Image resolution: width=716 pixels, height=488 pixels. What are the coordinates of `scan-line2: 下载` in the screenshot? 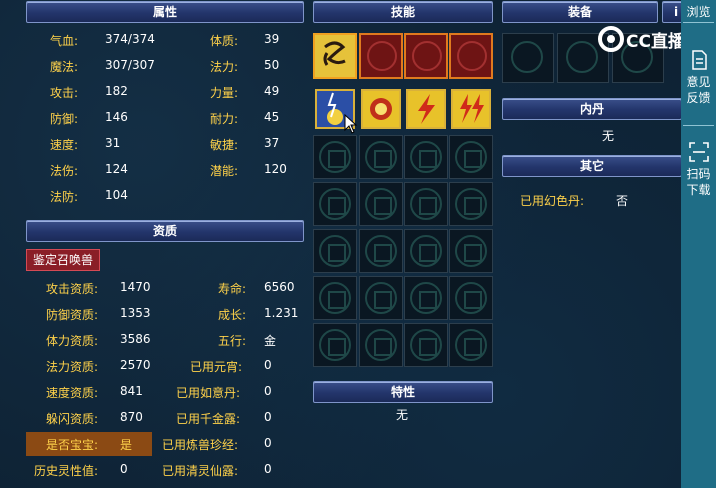 It's located at (698, 190).